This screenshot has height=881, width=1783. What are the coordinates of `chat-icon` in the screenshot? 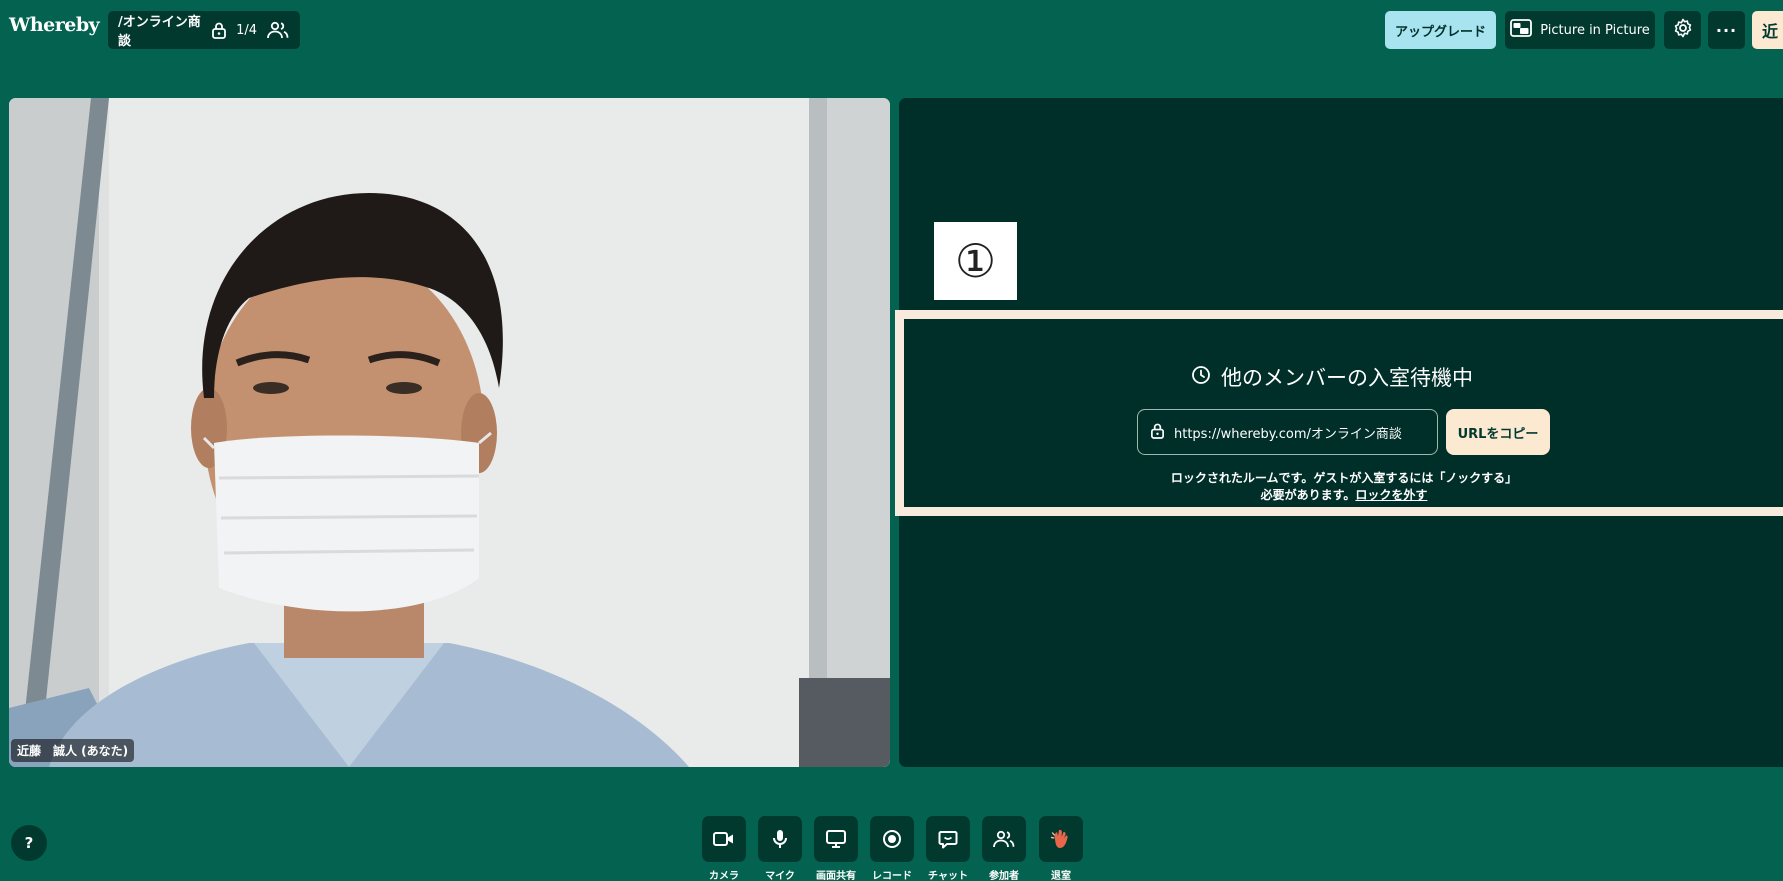 It's located at (948, 839).